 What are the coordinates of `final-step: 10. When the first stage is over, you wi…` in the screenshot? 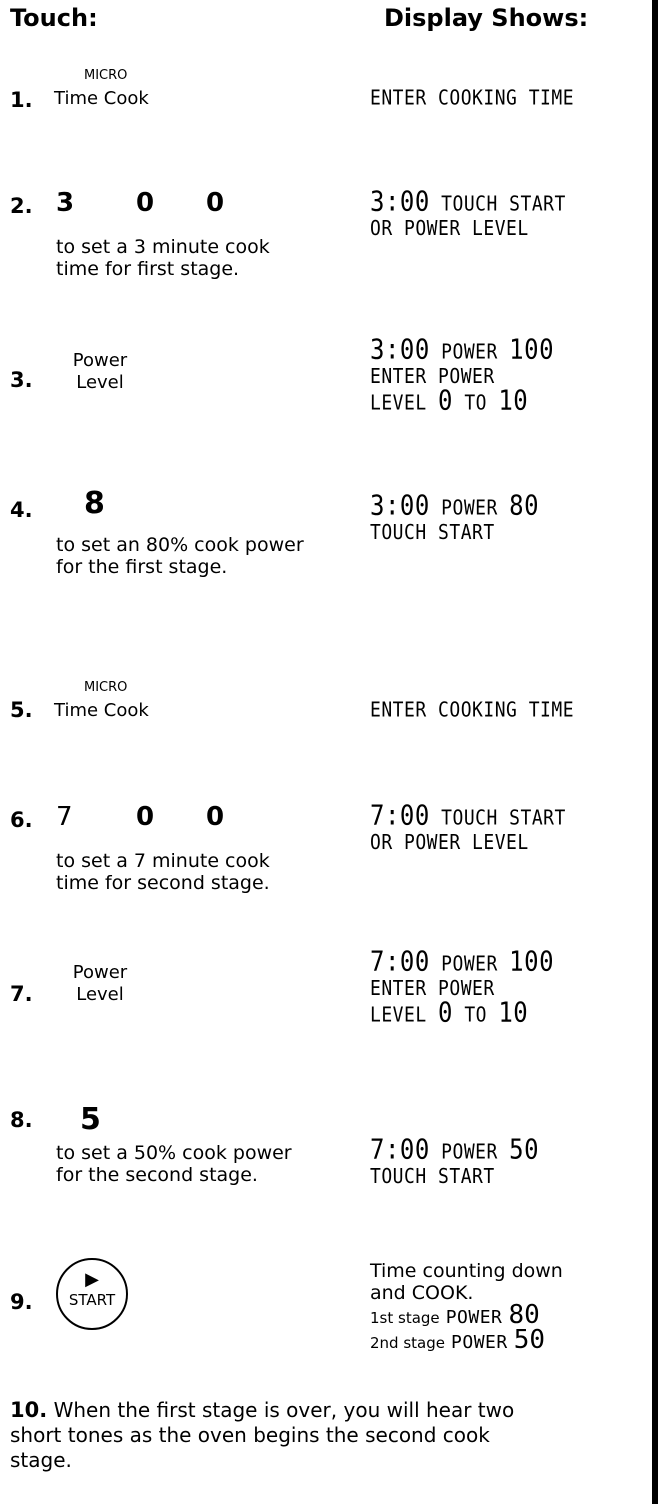 It's located at (270, 1435).